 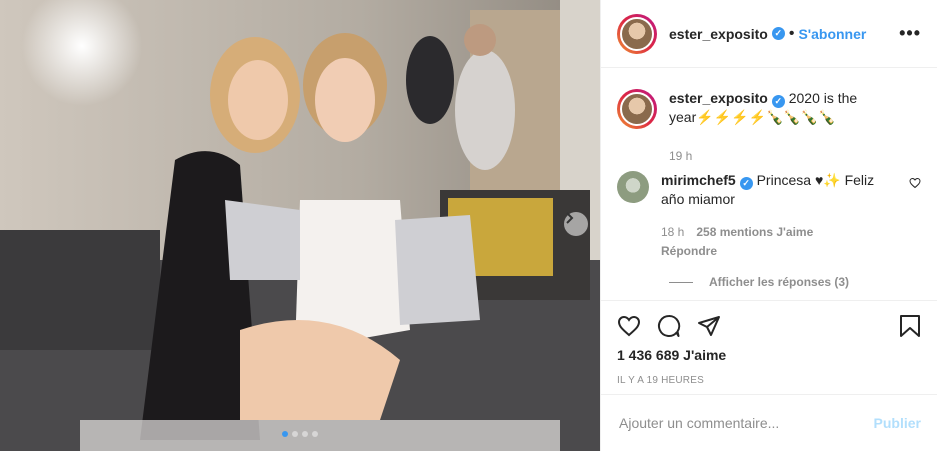 I want to click on view-replies-button: Afficher les réponses (3), so click(x=795, y=282).